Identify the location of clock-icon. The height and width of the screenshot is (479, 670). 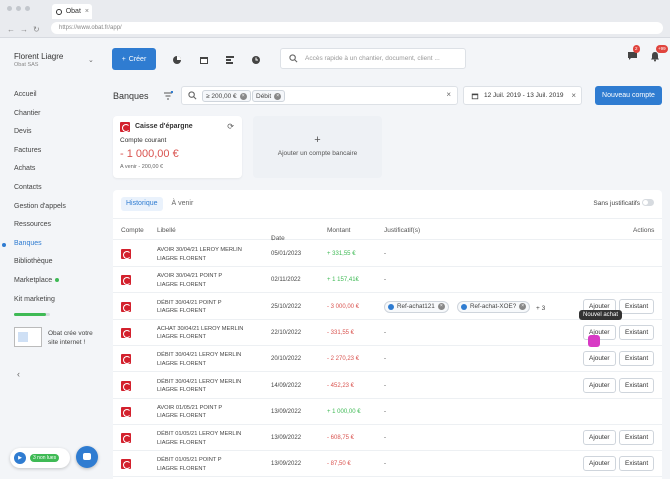
(256, 60).